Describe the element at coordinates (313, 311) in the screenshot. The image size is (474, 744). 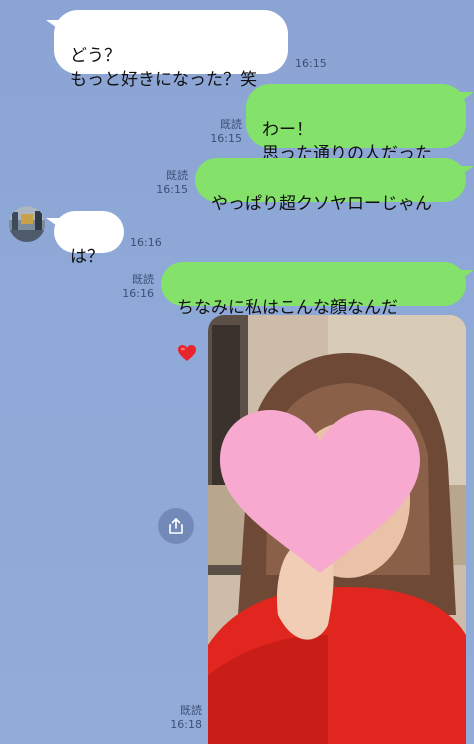
I see `outgoing-message-bubble: ちなみに私はこんな顔なんだ` at that location.